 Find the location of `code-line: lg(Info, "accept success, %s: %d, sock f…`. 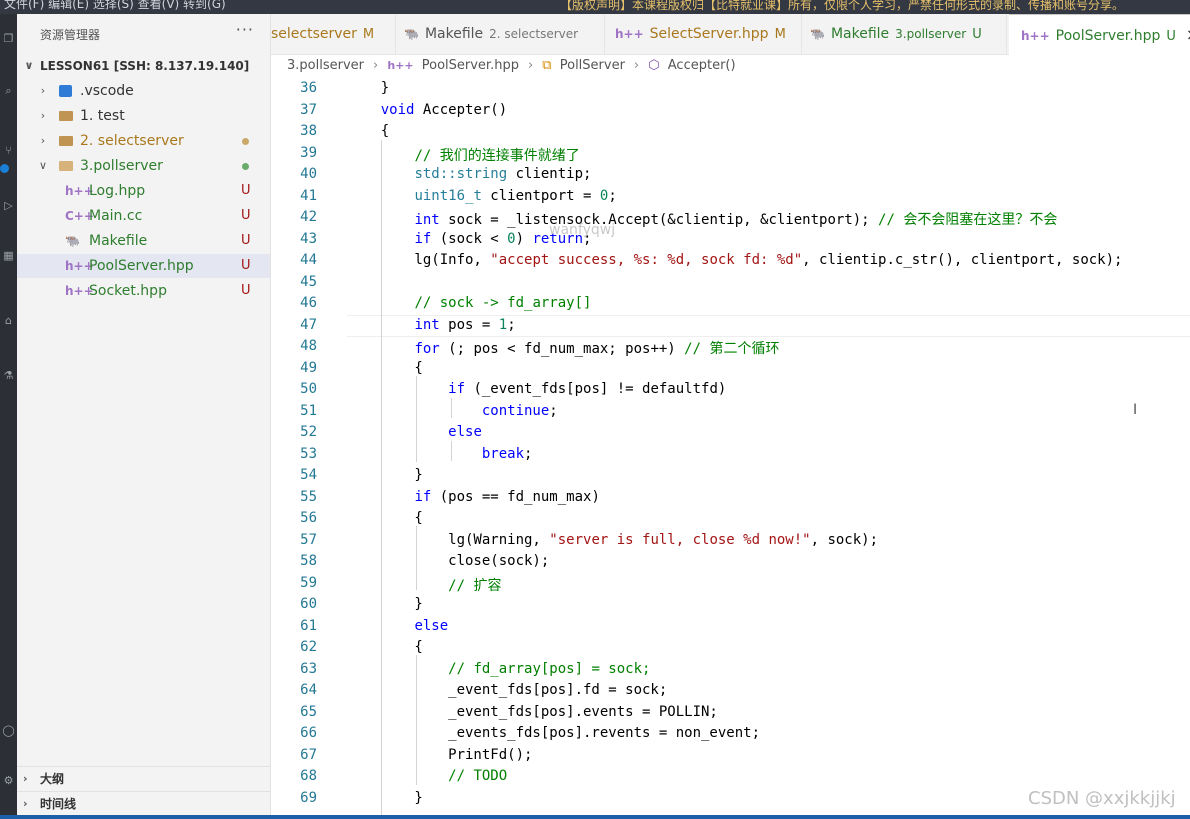

code-line: lg(Info, "accept success, %s: %d, sock f… is located at coordinates (734, 260).